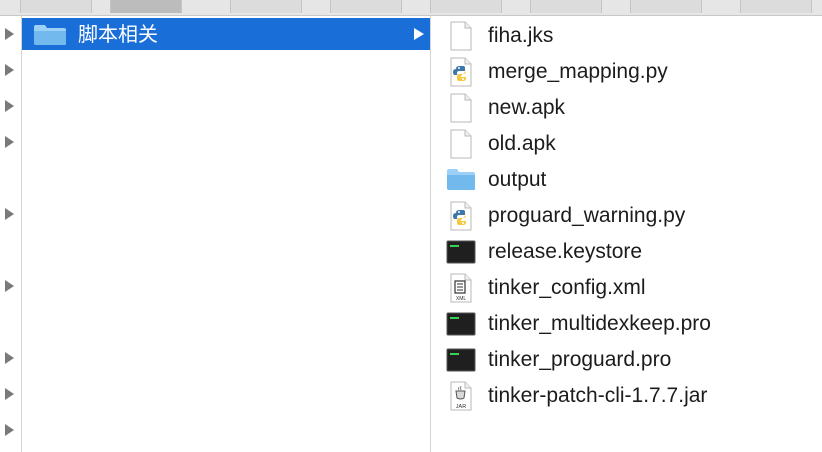 Image resolution: width=822 pixels, height=452 pixels. What do you see at coordinates (527, 107) in the screenshot?
I see `file-name: new.apk` at bounding box center [527, 107].